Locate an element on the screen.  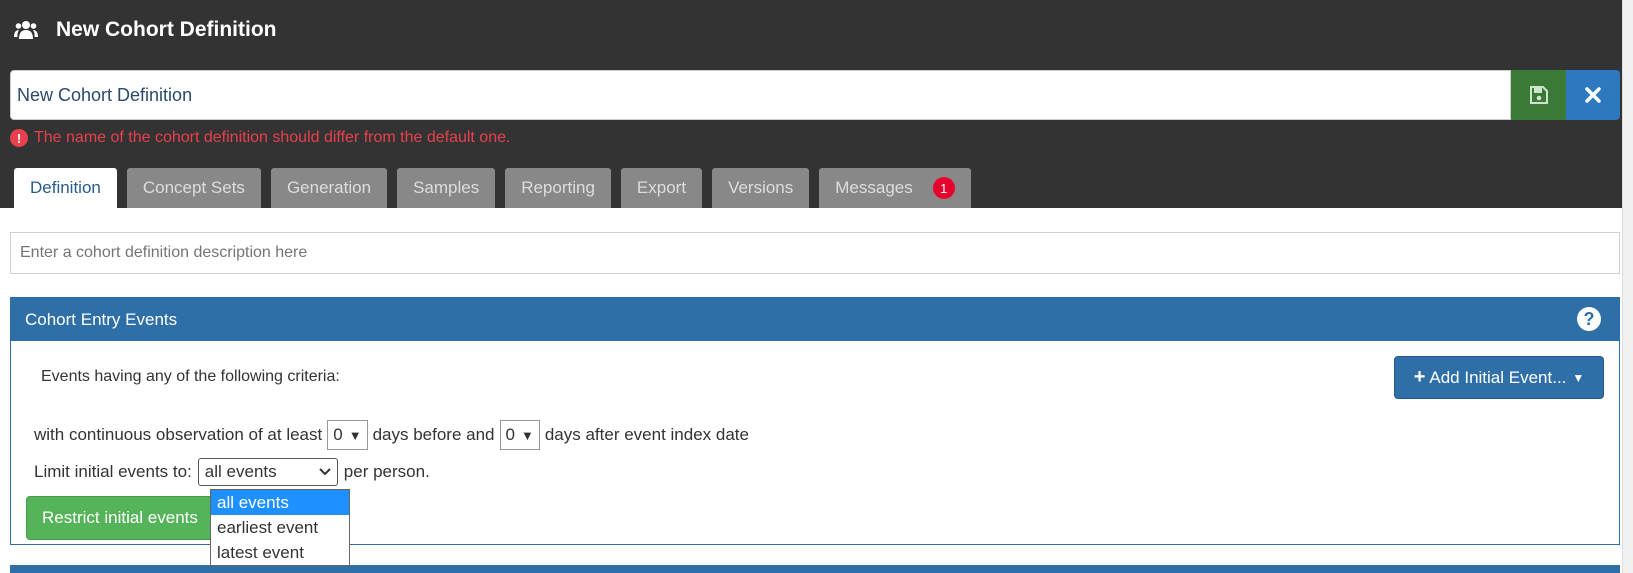
tab-samples: Samples is located at coordinates (446, 188).